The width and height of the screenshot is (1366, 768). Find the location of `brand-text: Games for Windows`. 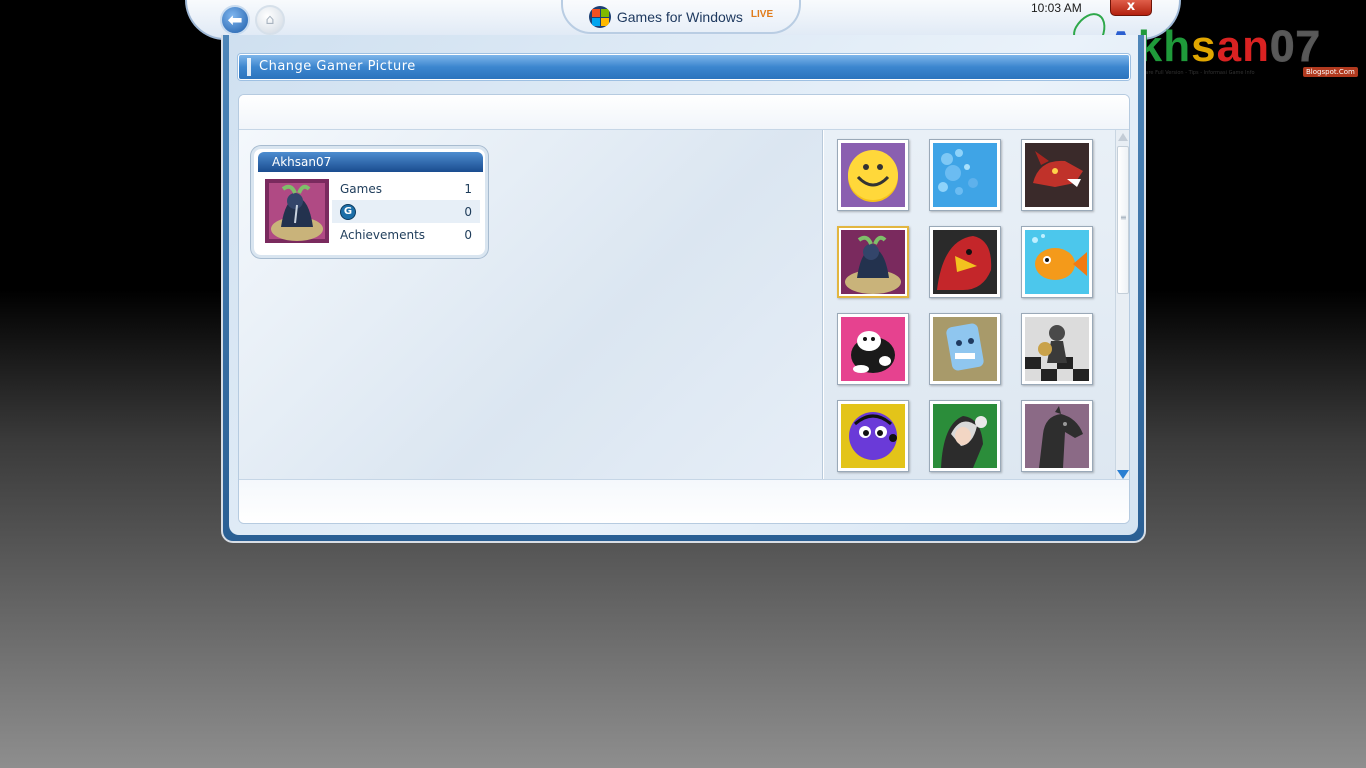

brand-text: Games for Windows is located at coordinates (679, 17).